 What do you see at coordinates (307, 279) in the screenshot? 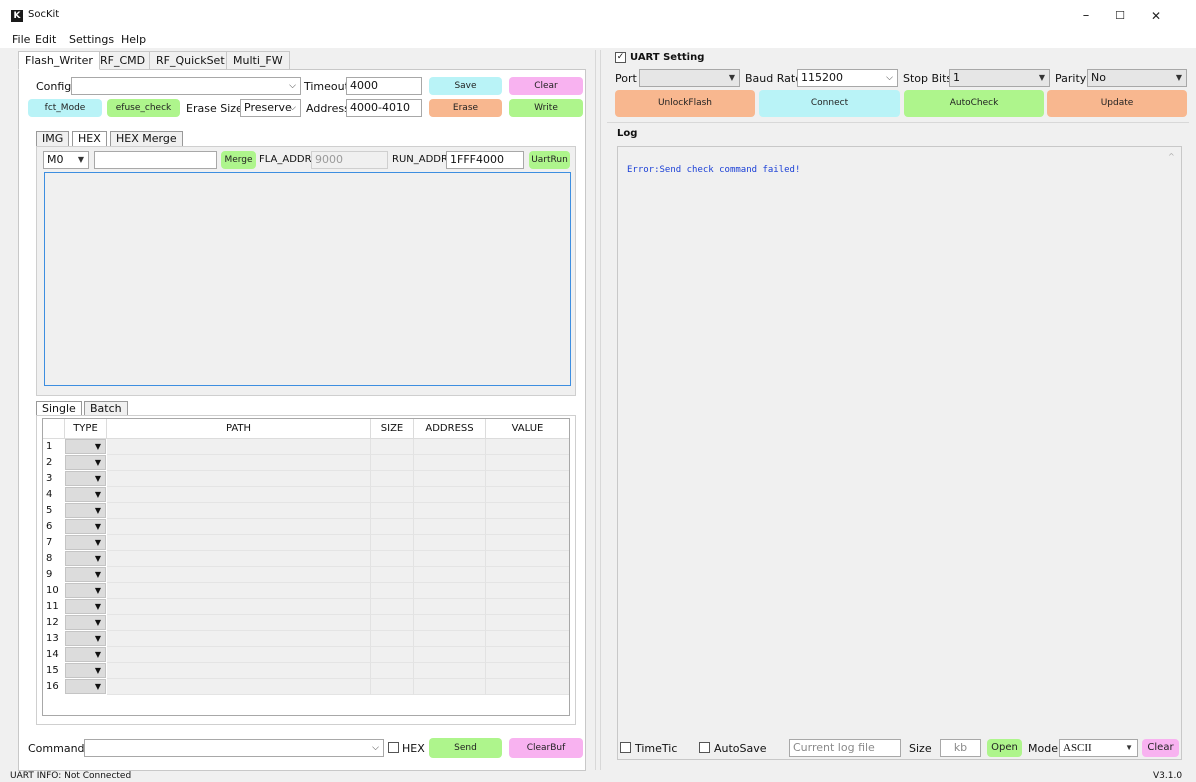
I see `hex-content-area` at bounding box center [307, 279].